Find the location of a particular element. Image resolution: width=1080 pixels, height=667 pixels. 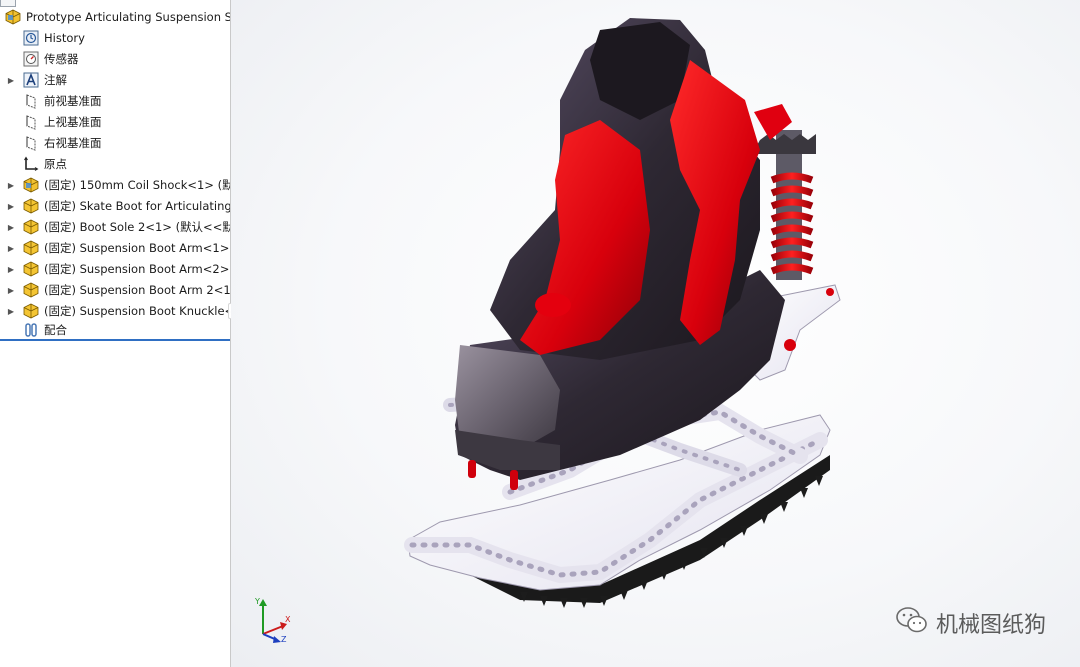

wechat-icon is located at coordinates (912, 623).